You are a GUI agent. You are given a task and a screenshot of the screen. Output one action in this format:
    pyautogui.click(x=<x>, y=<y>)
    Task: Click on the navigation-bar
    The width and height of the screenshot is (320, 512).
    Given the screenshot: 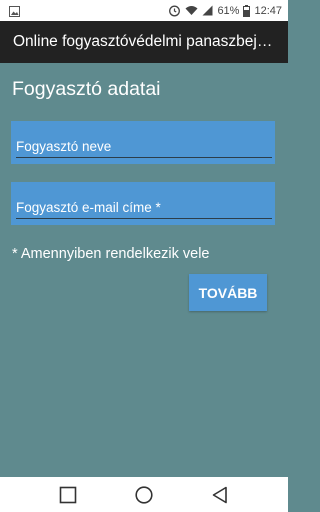 What is the action you would take?
    pyautogui.click(x=144, y=494)
    